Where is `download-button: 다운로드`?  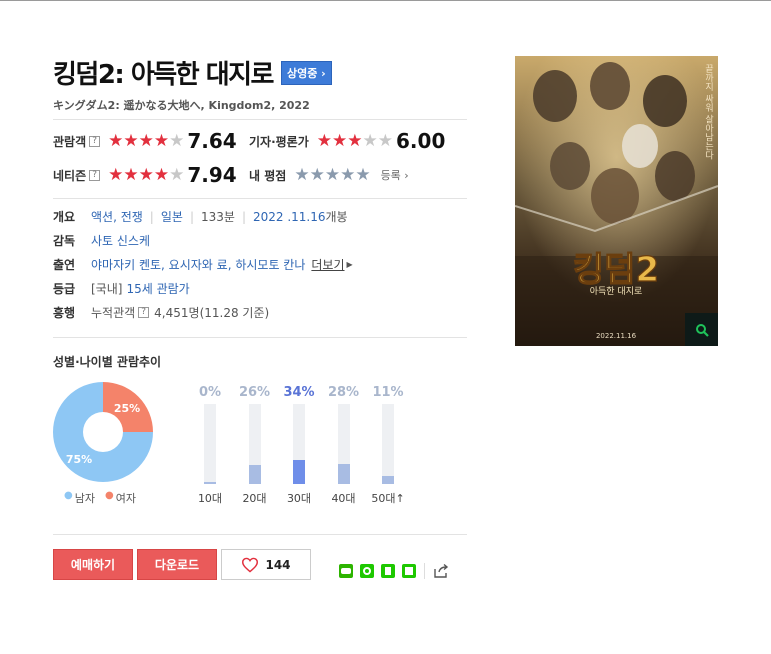 download-button: 다운로드 is located at coordinates (177, 564).